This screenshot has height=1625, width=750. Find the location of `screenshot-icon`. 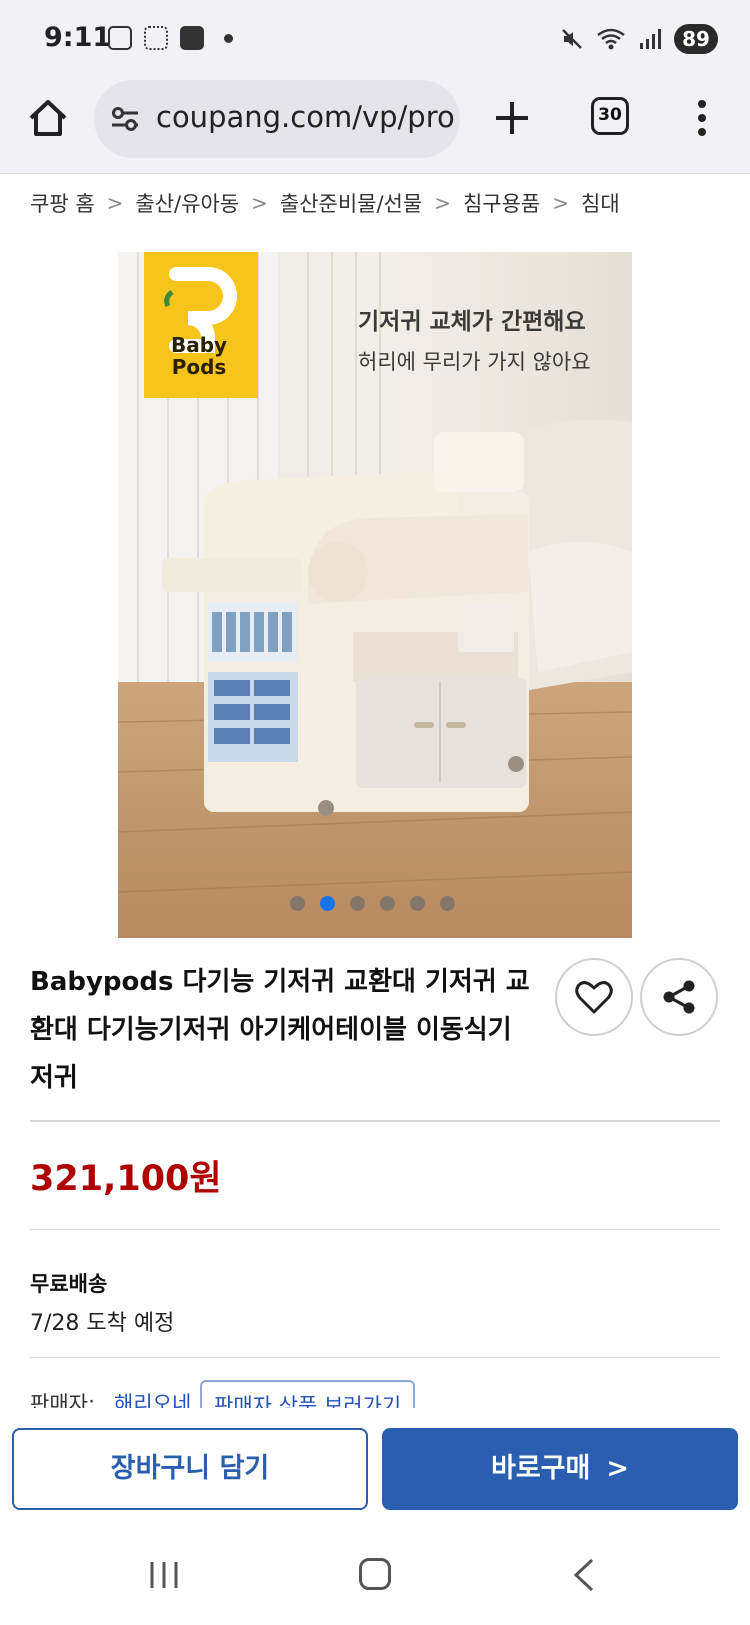

screenshot-icon is located at coordinates (120, 38).